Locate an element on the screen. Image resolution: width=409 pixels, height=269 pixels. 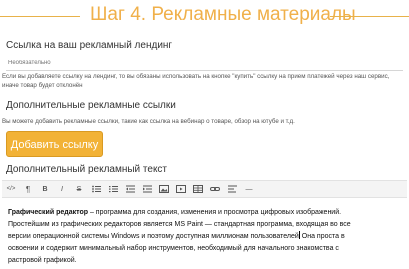
editor-toolbar: </> ¶ B I S — is located at coordinates (204, 189).